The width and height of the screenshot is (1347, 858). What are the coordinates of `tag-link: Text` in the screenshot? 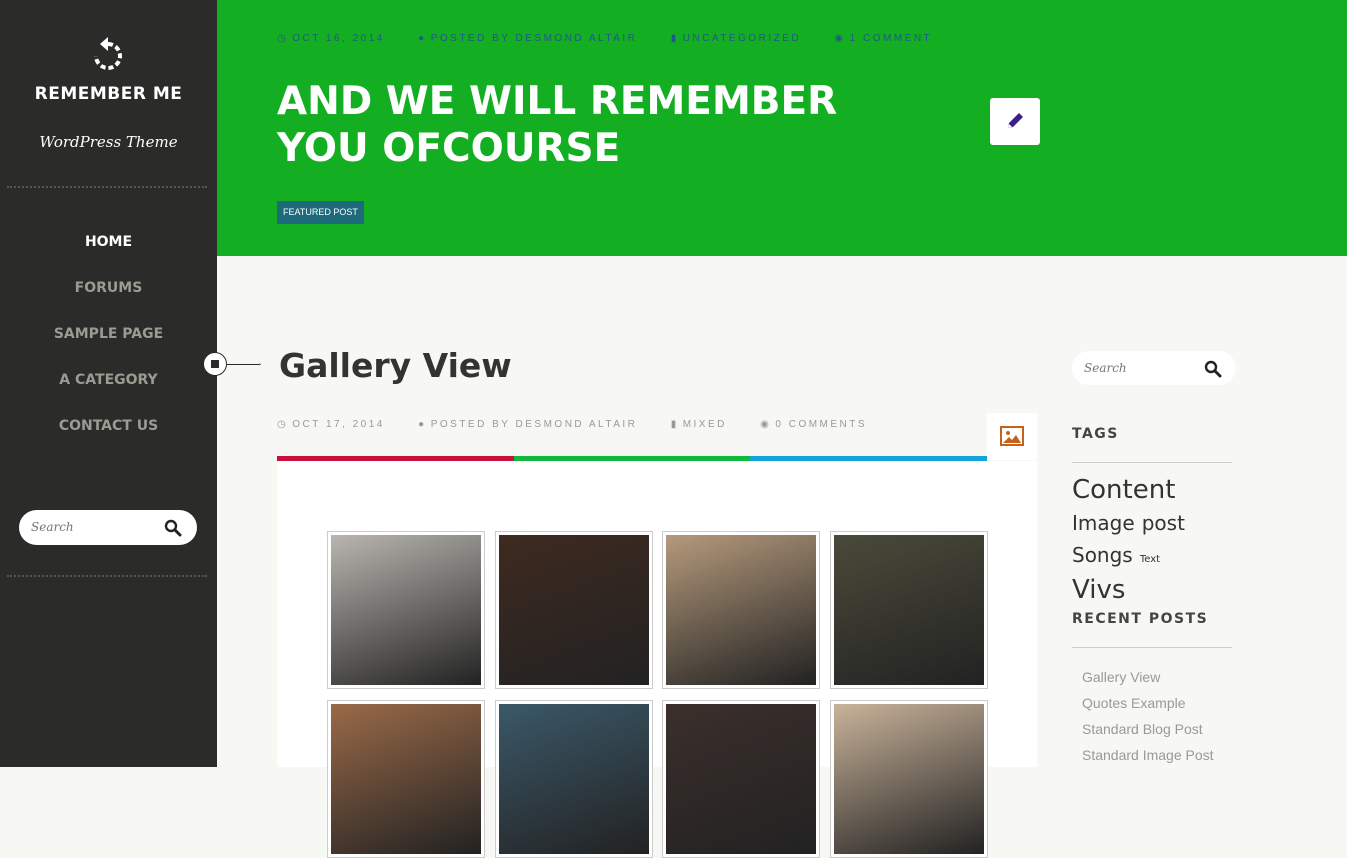 It's located at (1150, 559).